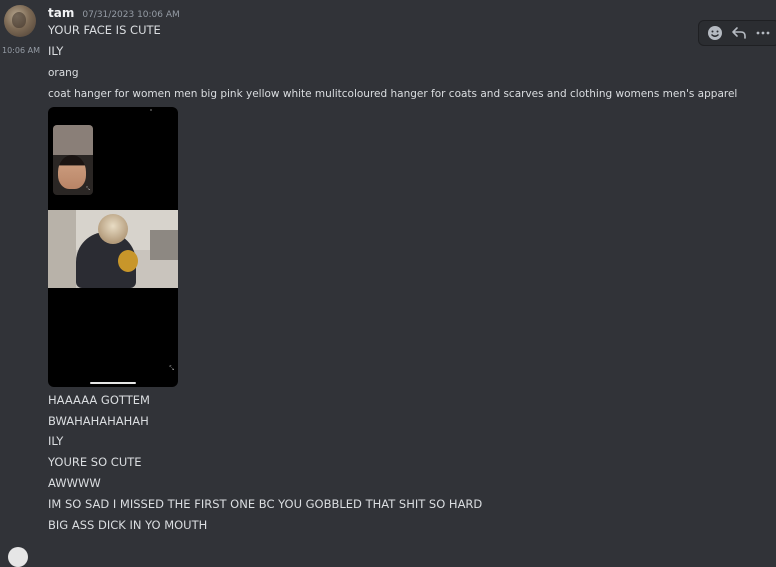 This screenshot has width=776, height=567. I want to click on message-text: HAAAAA GOTTEM, so click(99, 400).